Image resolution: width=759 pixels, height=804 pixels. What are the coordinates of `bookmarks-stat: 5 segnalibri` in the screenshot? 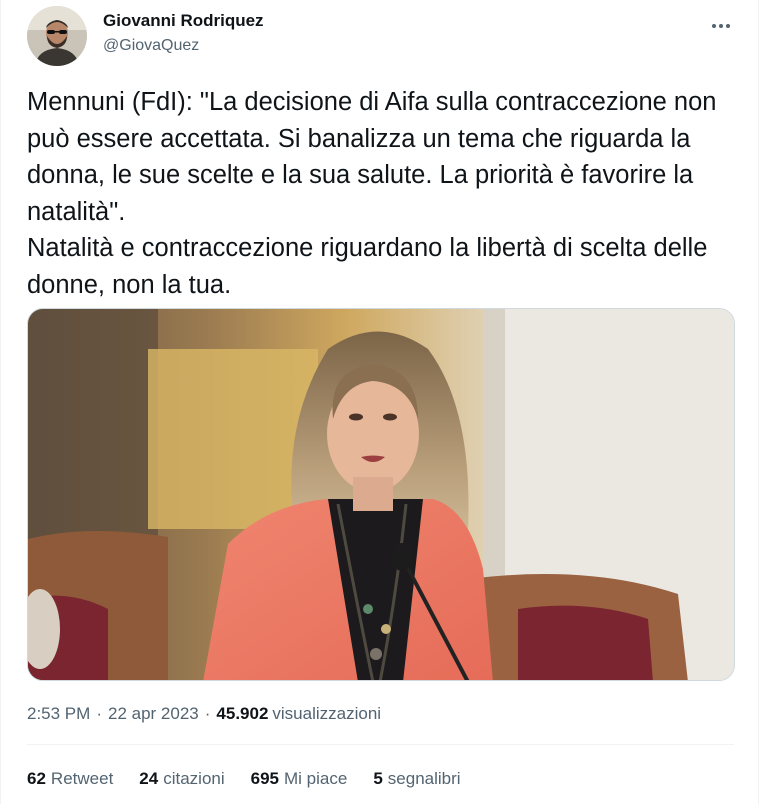 It's located at (416, 779).